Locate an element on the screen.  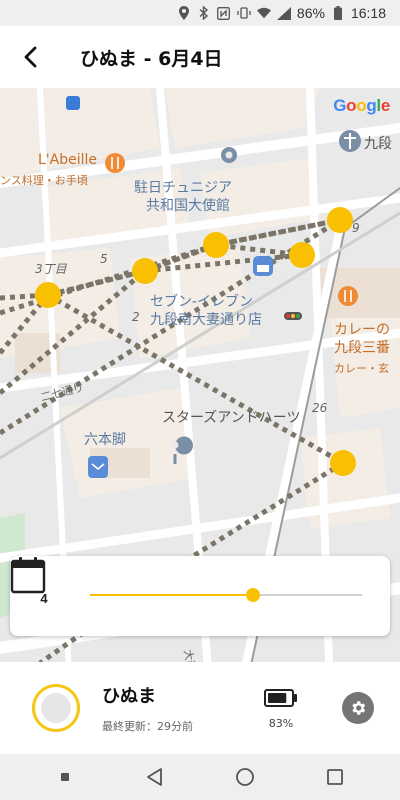
google-logo: Google is located at coordinates (361, 105).